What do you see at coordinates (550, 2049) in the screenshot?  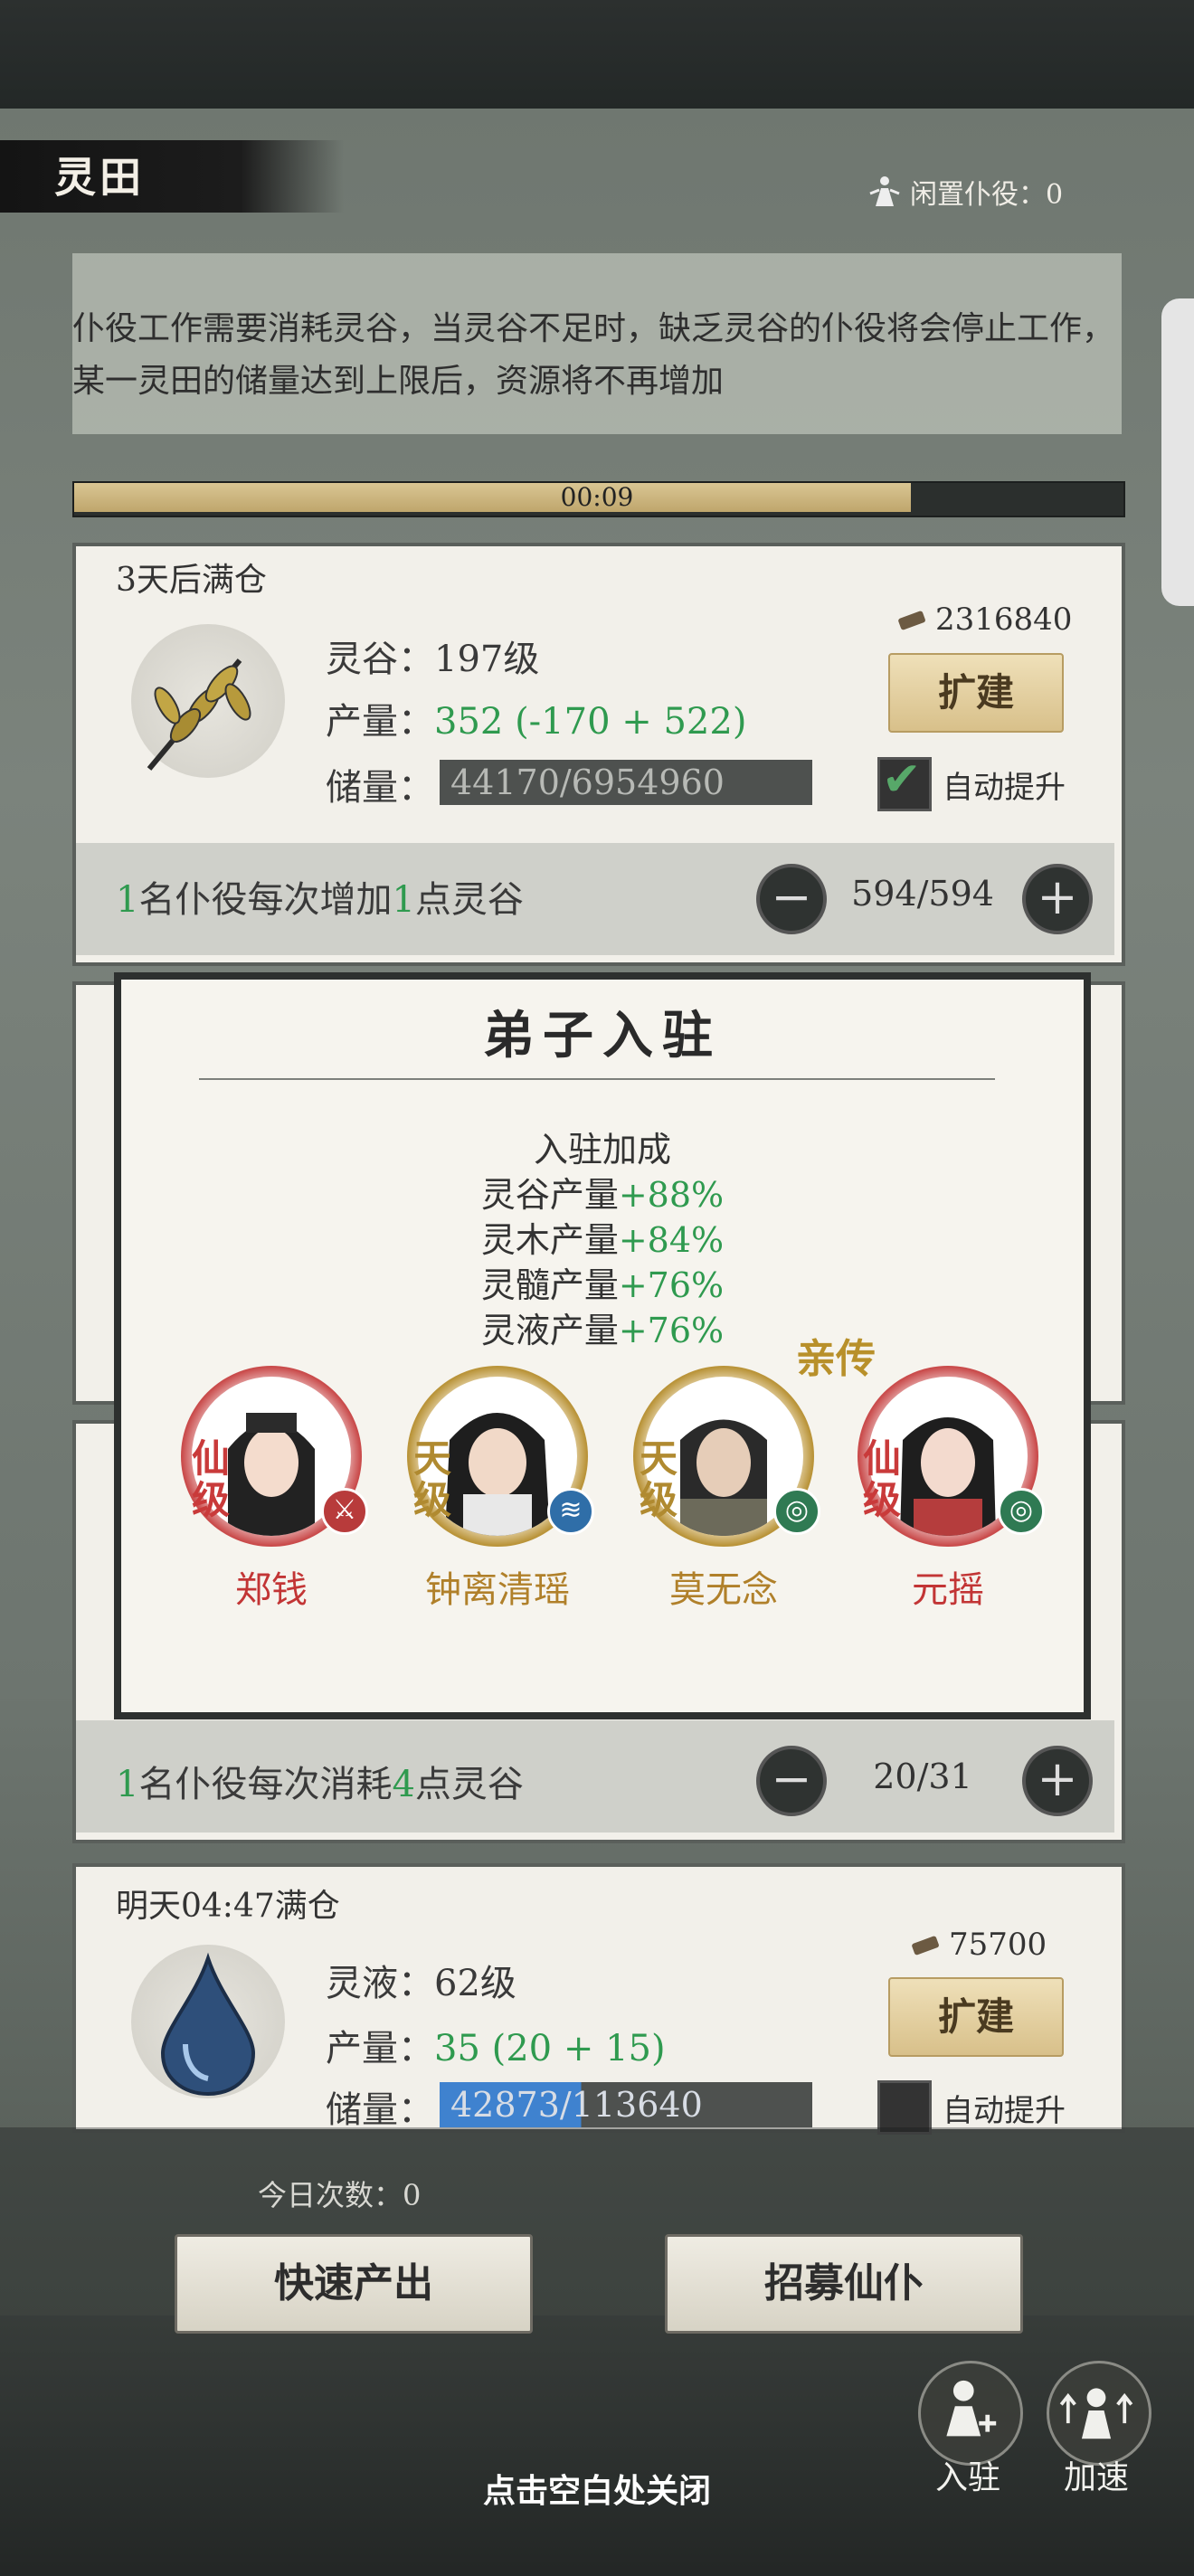 I see `production-value: 35 (20 + 15)` at bounding box center [550, 2049].